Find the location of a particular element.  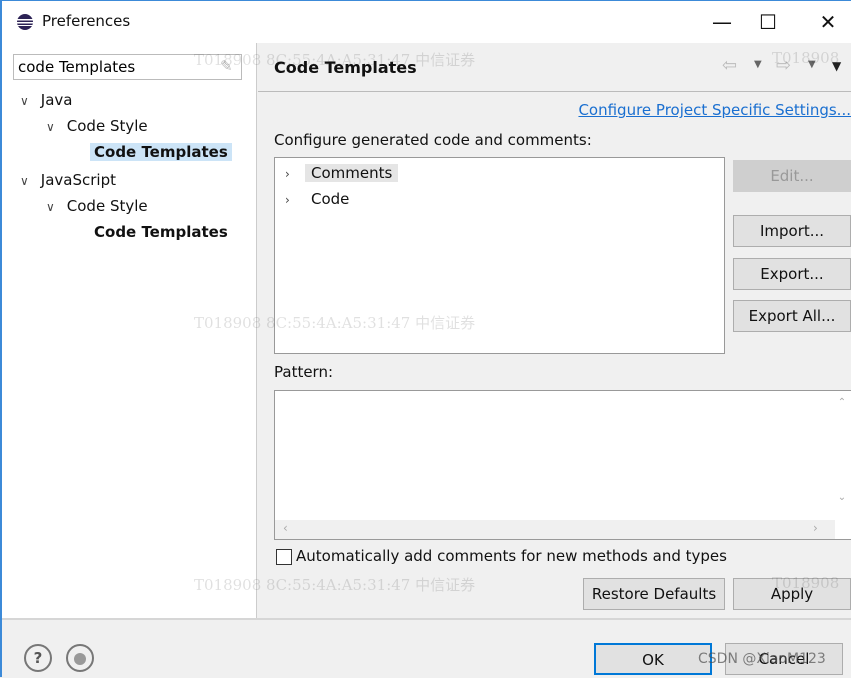

tree-item-js-code-style: ∨ Code Style is located at coordinates (97, 207).